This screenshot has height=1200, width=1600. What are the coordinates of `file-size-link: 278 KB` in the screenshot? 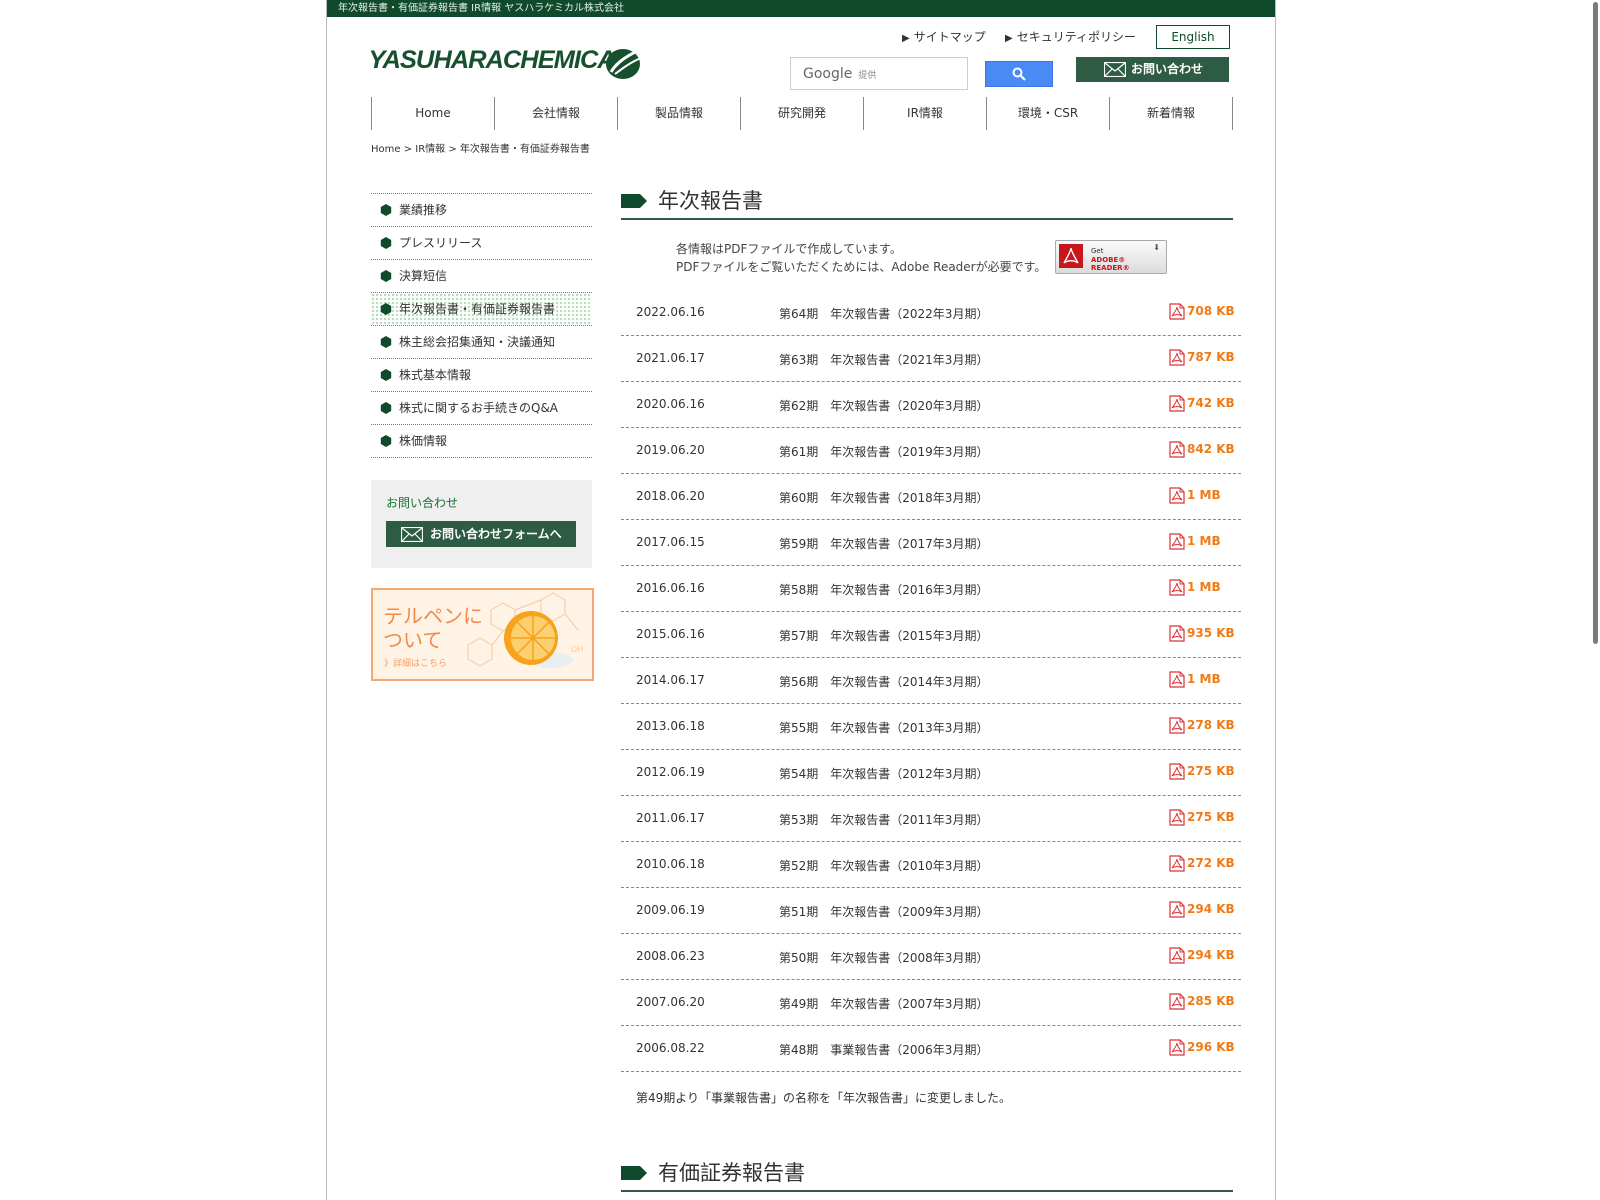 It's located at (1211, 725).